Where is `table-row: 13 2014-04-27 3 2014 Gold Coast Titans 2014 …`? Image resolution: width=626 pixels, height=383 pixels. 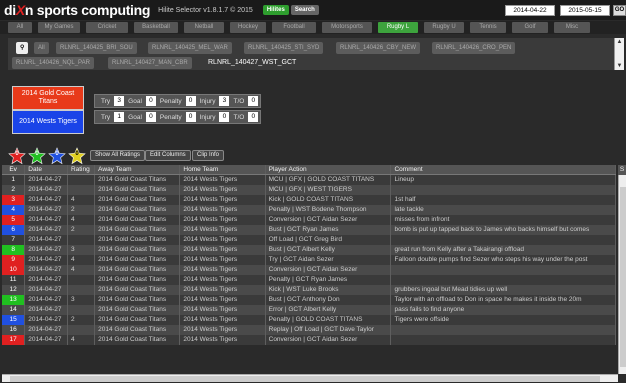 table-row: 13 2014-04-27 3 2014 Gold Coast Titans 2014 … is located at coordinates (309, 300).